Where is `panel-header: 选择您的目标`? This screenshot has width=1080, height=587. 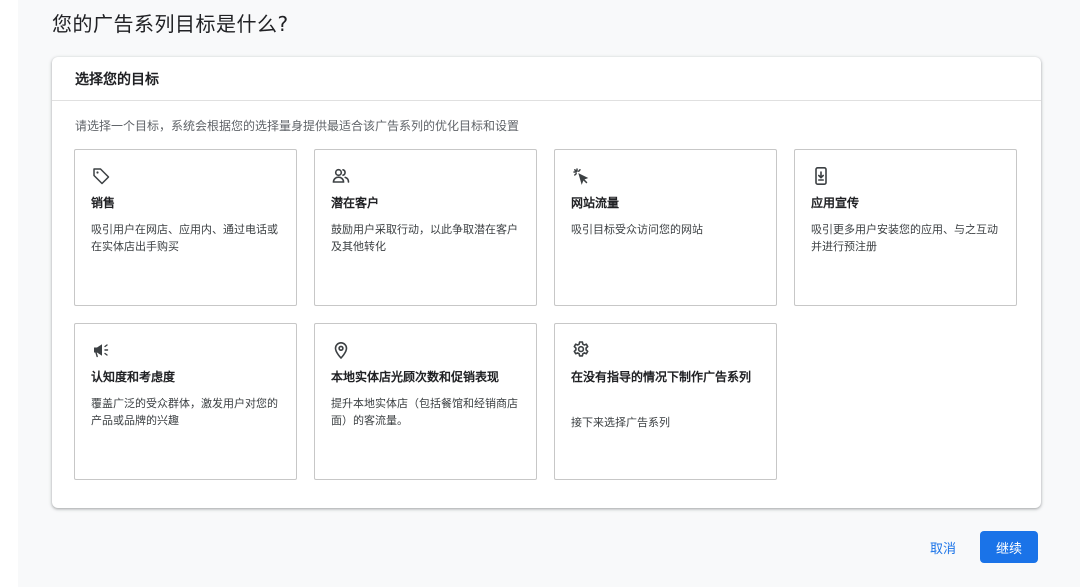
panel-header: 选择您的目标 is located at coordinates (546, 79).